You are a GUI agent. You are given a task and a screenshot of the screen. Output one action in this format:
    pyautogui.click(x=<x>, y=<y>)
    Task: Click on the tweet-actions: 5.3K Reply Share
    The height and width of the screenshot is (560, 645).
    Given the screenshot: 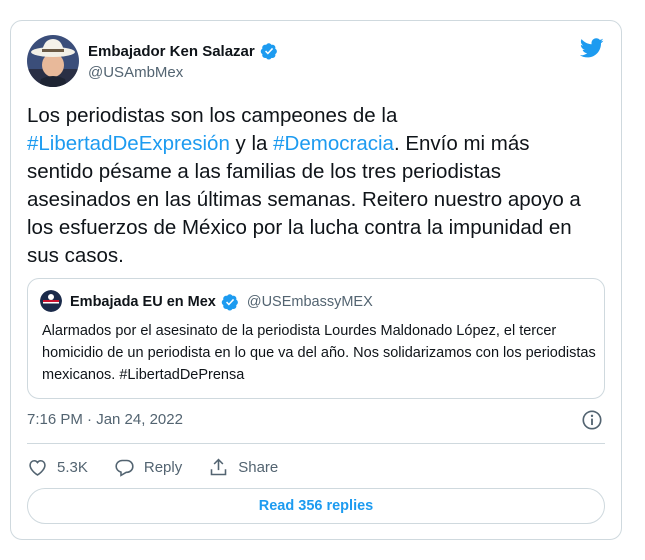 What is the action you would take?
    pyautogui.click(x=152, y=467)
    